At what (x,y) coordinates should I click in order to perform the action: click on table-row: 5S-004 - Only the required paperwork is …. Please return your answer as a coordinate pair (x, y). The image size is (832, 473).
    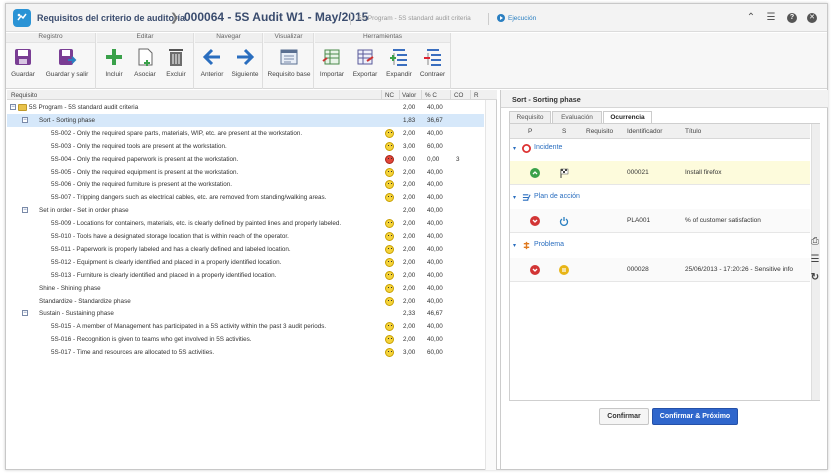
    Looking at the image, I should click on (245, 159).